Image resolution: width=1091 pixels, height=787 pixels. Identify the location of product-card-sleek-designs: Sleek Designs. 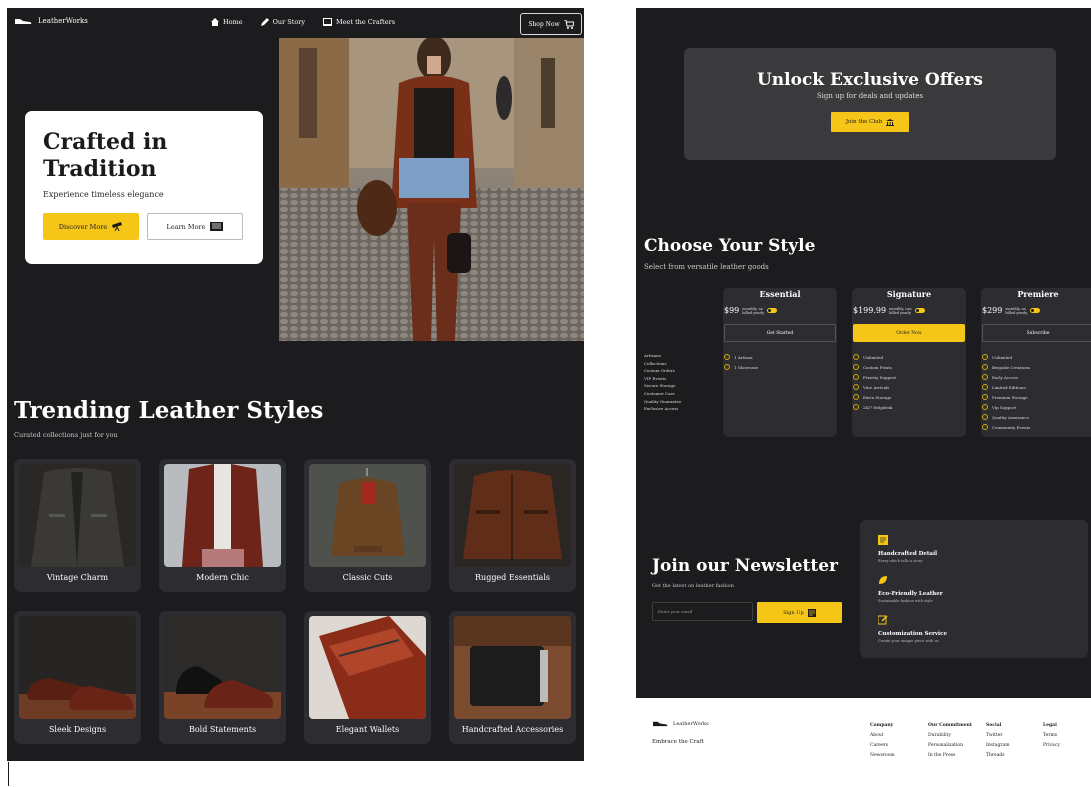
(77, 677).